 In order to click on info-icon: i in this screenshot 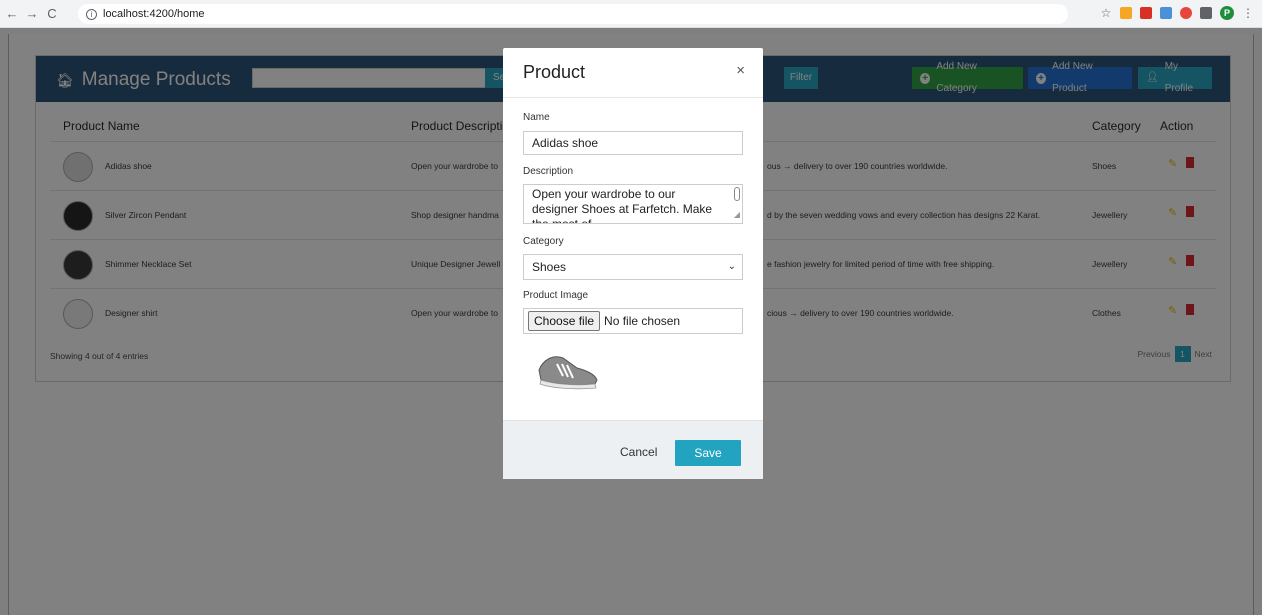, I will do `click(91, 14)`.